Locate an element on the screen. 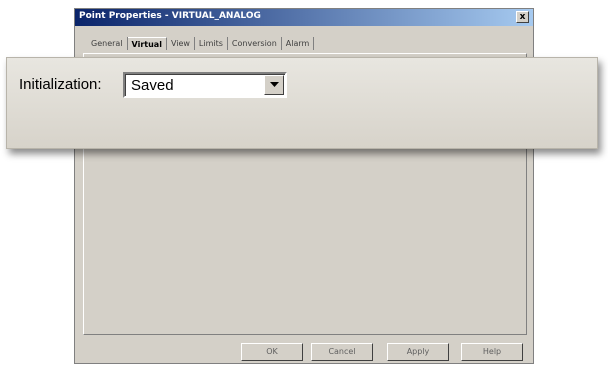 The image size is (608, 366). apply-button: Apply is located at coordinates (418, 352).